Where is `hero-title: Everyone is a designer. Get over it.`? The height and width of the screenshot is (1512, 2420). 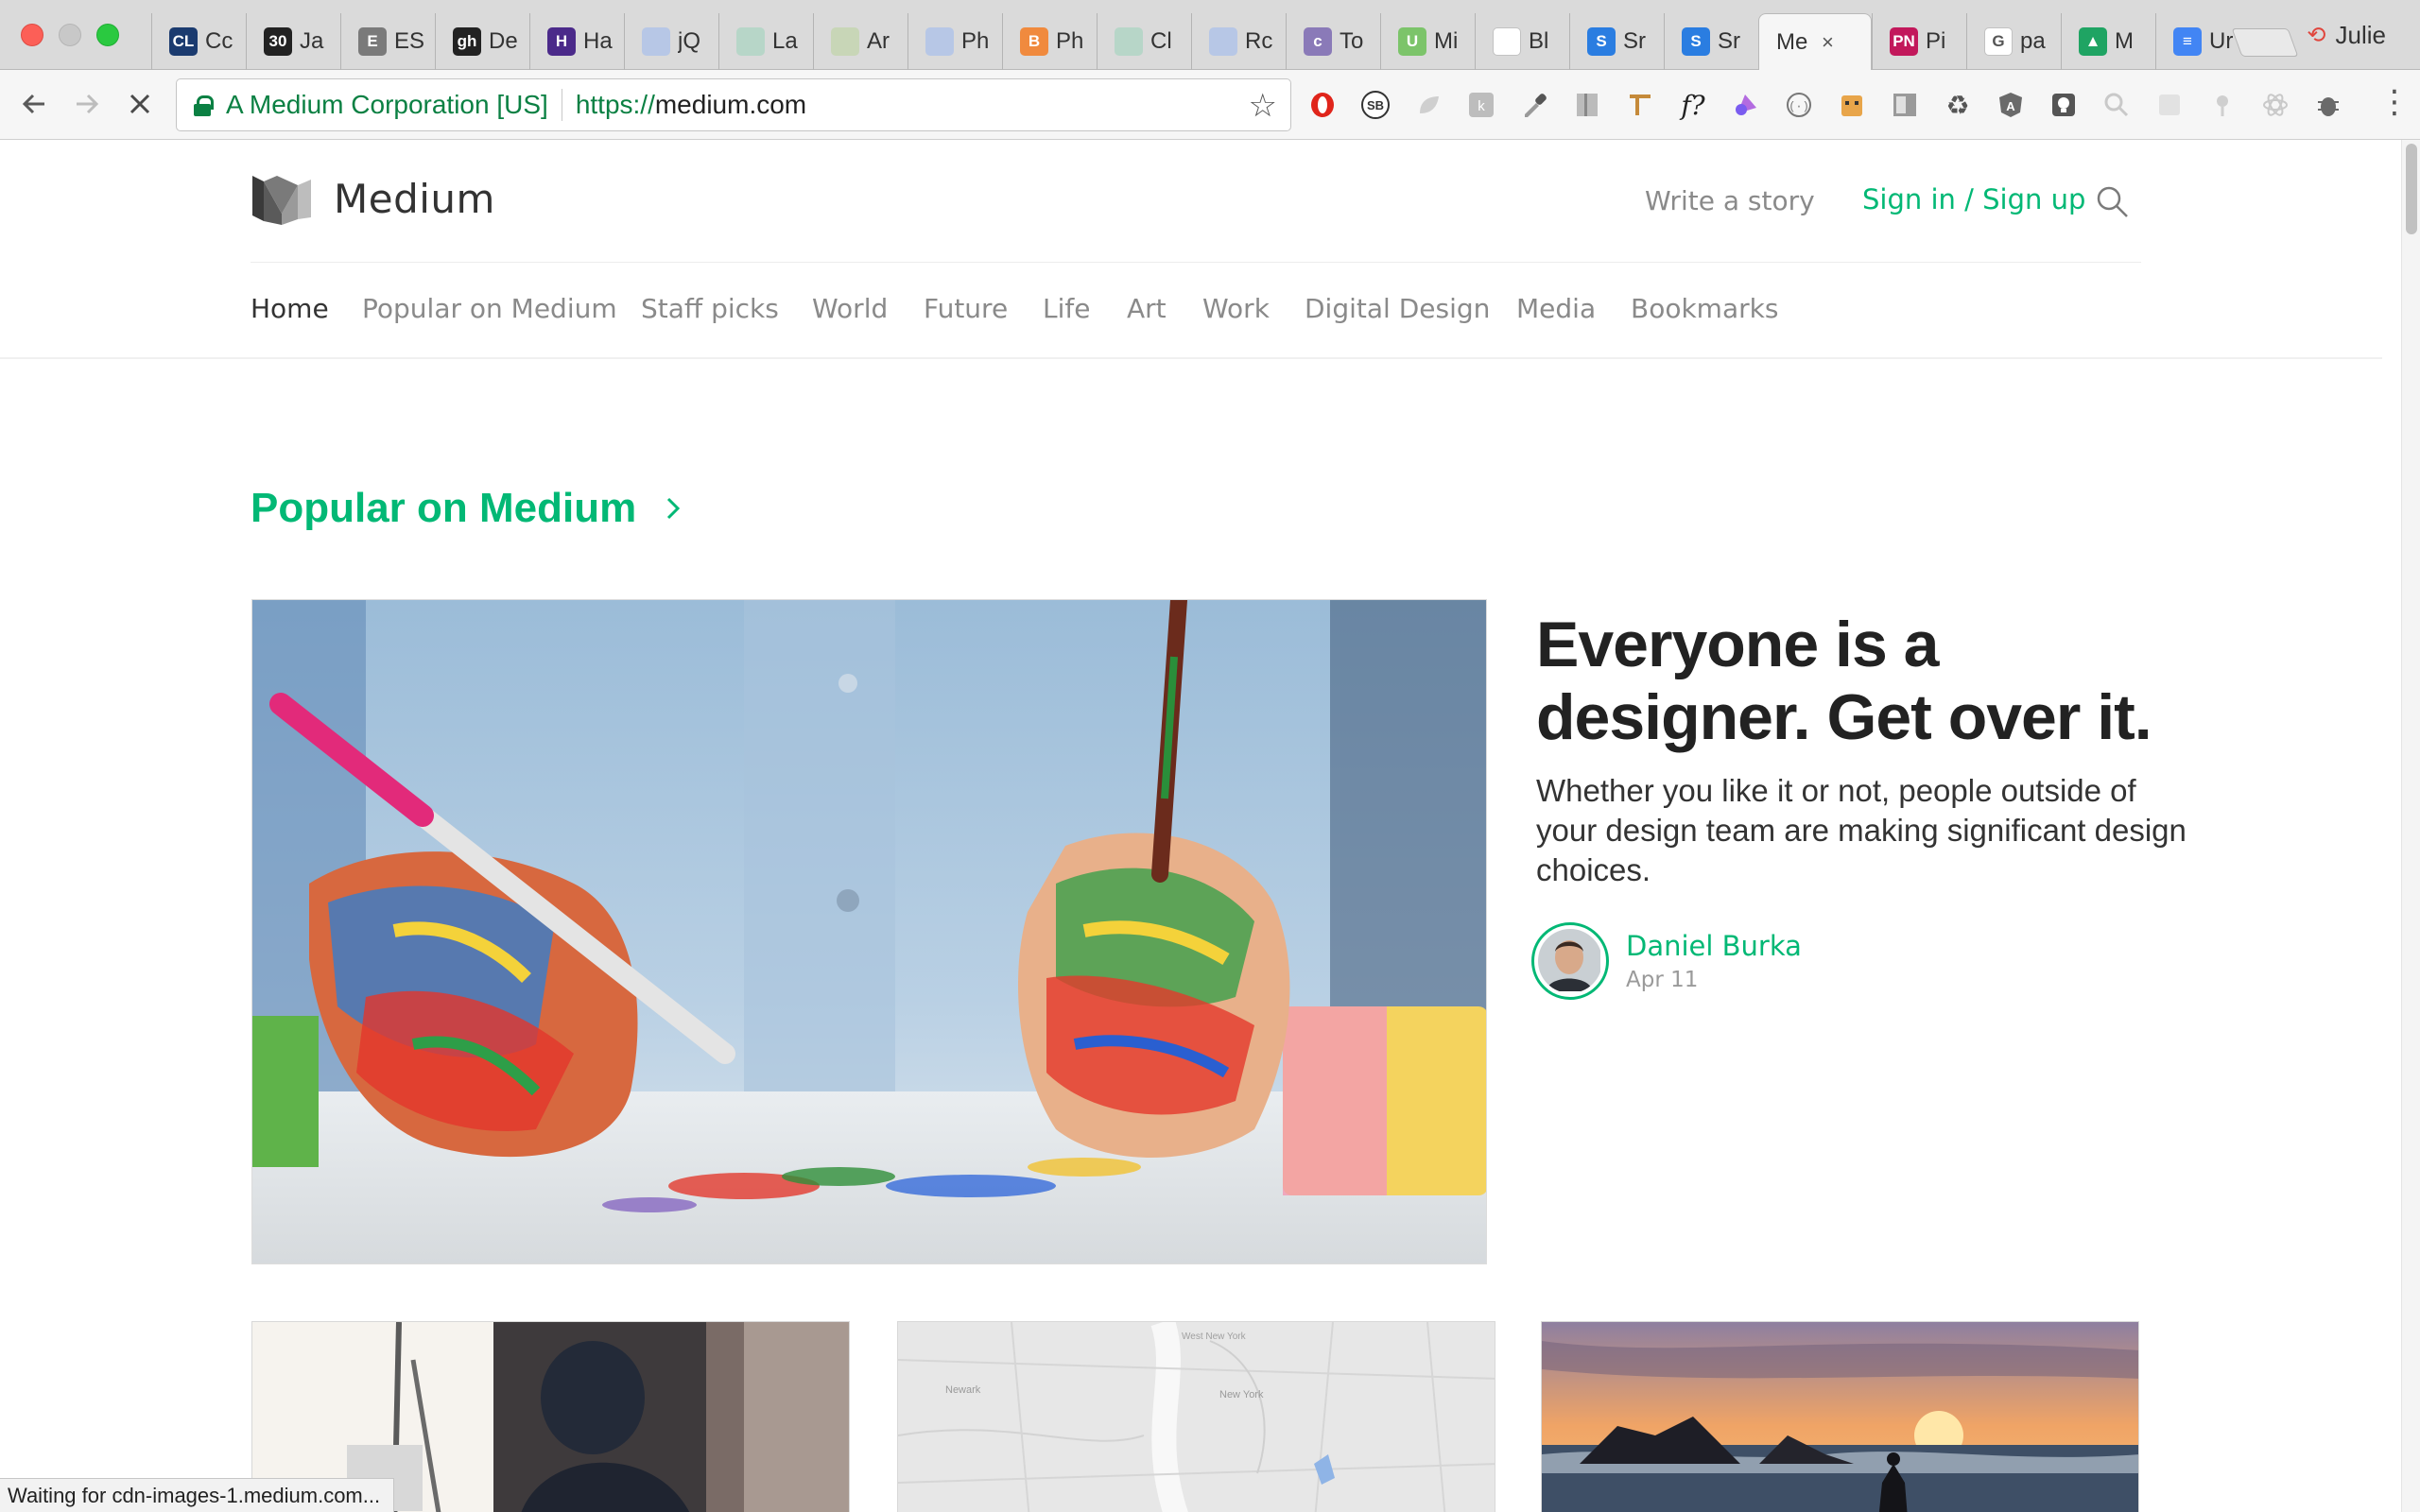 hero-title: Everyone is a designer. Get over it. is located at coordinates (1867, 681).